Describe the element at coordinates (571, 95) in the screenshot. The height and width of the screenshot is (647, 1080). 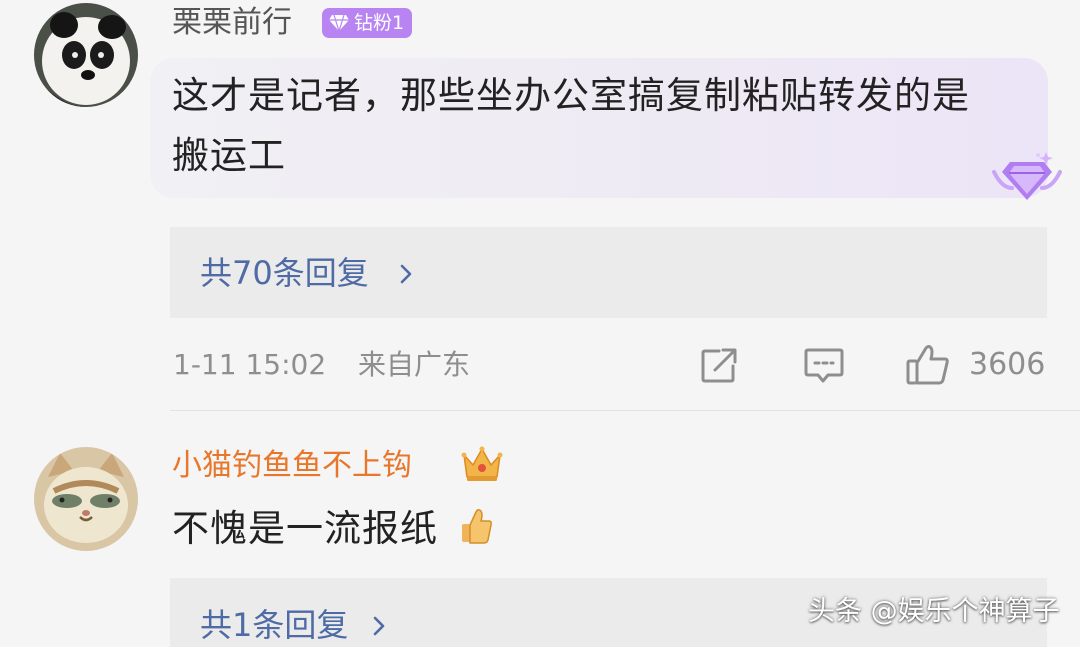
I see `comment-text-line-1: 这才是记者，那些坐办公室搞复制粘贴转发的是` at that location.